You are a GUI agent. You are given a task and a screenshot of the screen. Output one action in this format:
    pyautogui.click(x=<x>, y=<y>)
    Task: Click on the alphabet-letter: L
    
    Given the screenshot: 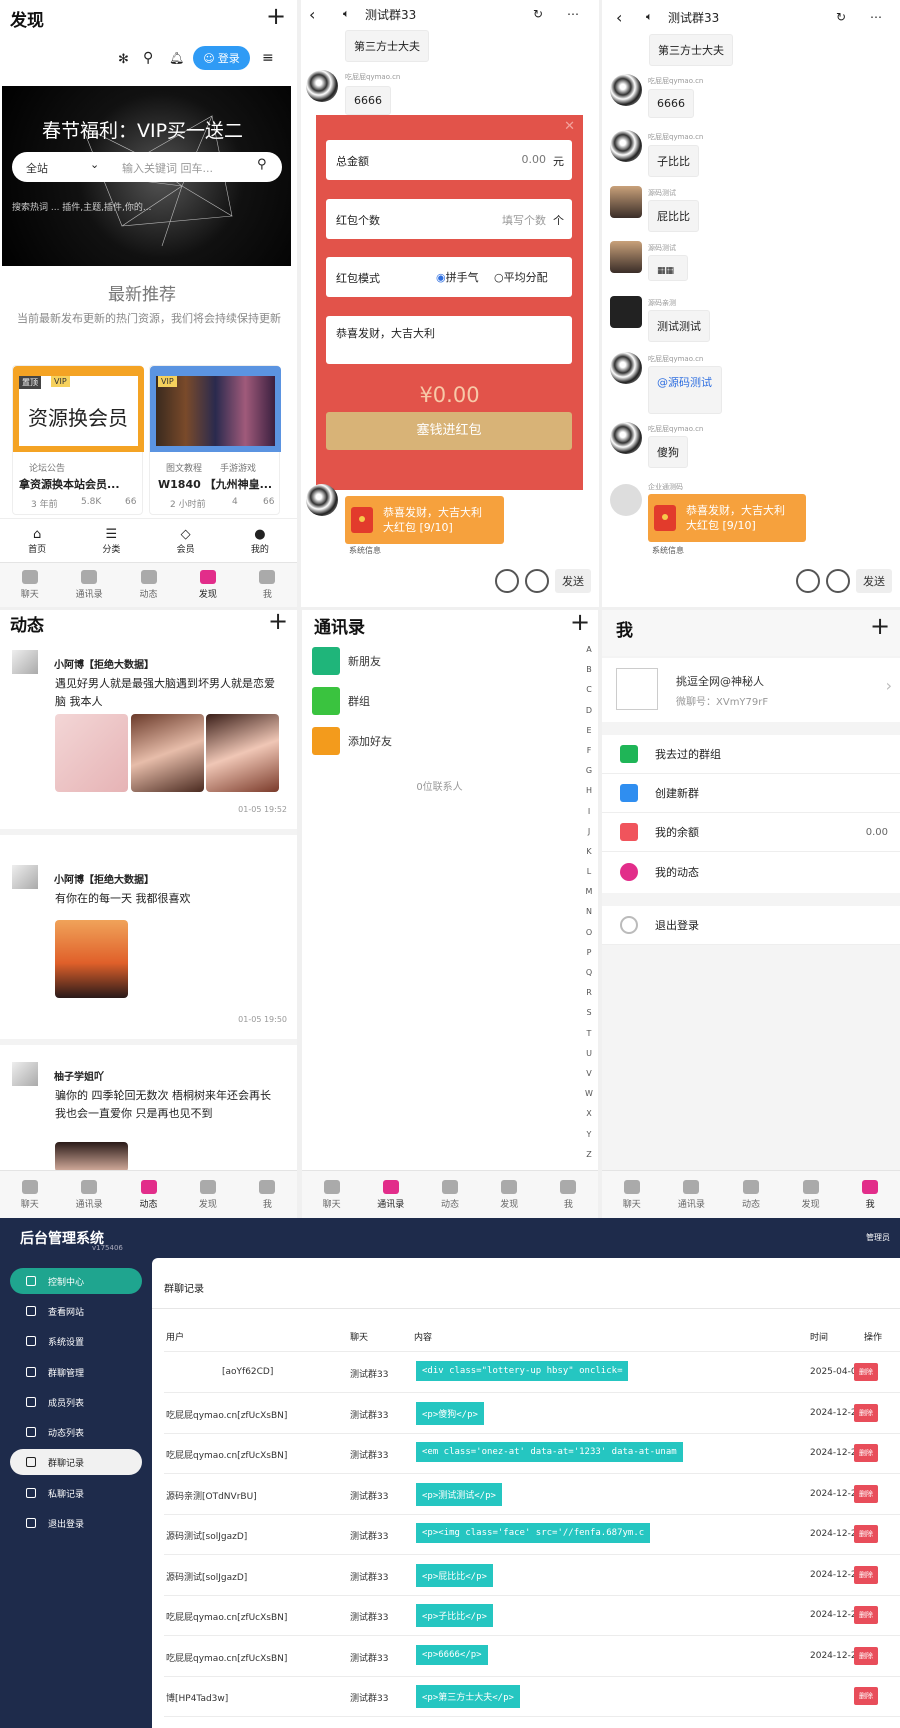 What is the action you would take?
    pyautogui.click(x=589, y=872)
    